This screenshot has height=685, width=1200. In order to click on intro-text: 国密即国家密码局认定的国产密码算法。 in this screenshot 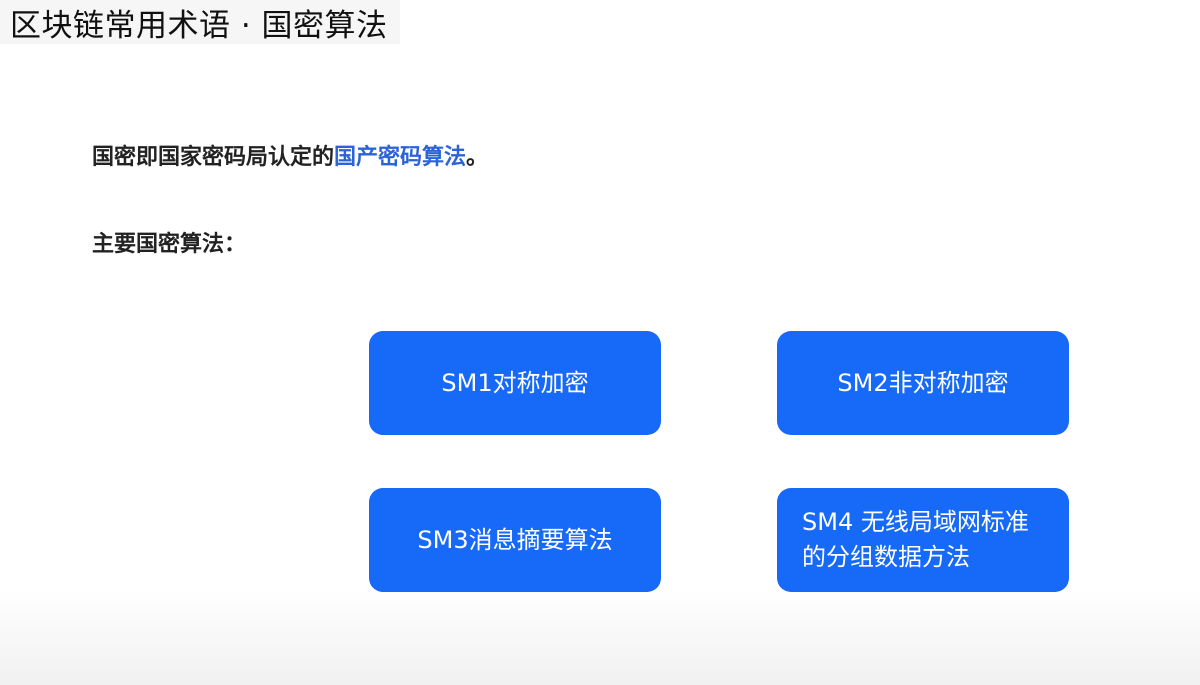, I will do `click(290, 155)`.